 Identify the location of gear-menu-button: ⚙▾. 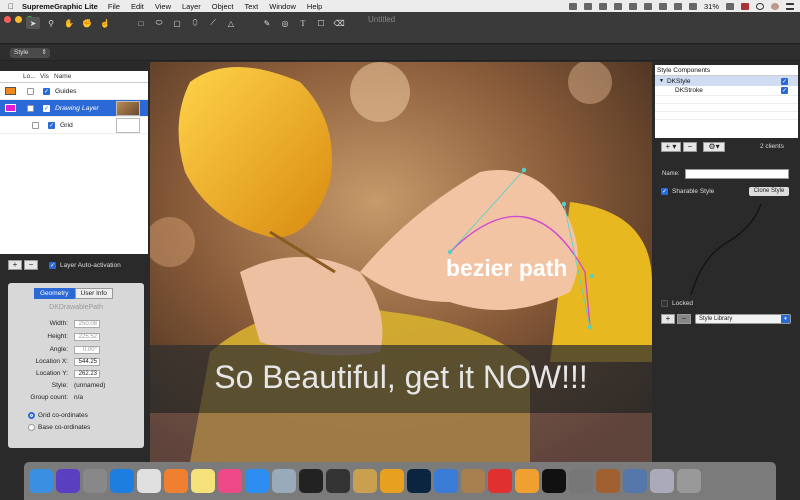
(714, 147).